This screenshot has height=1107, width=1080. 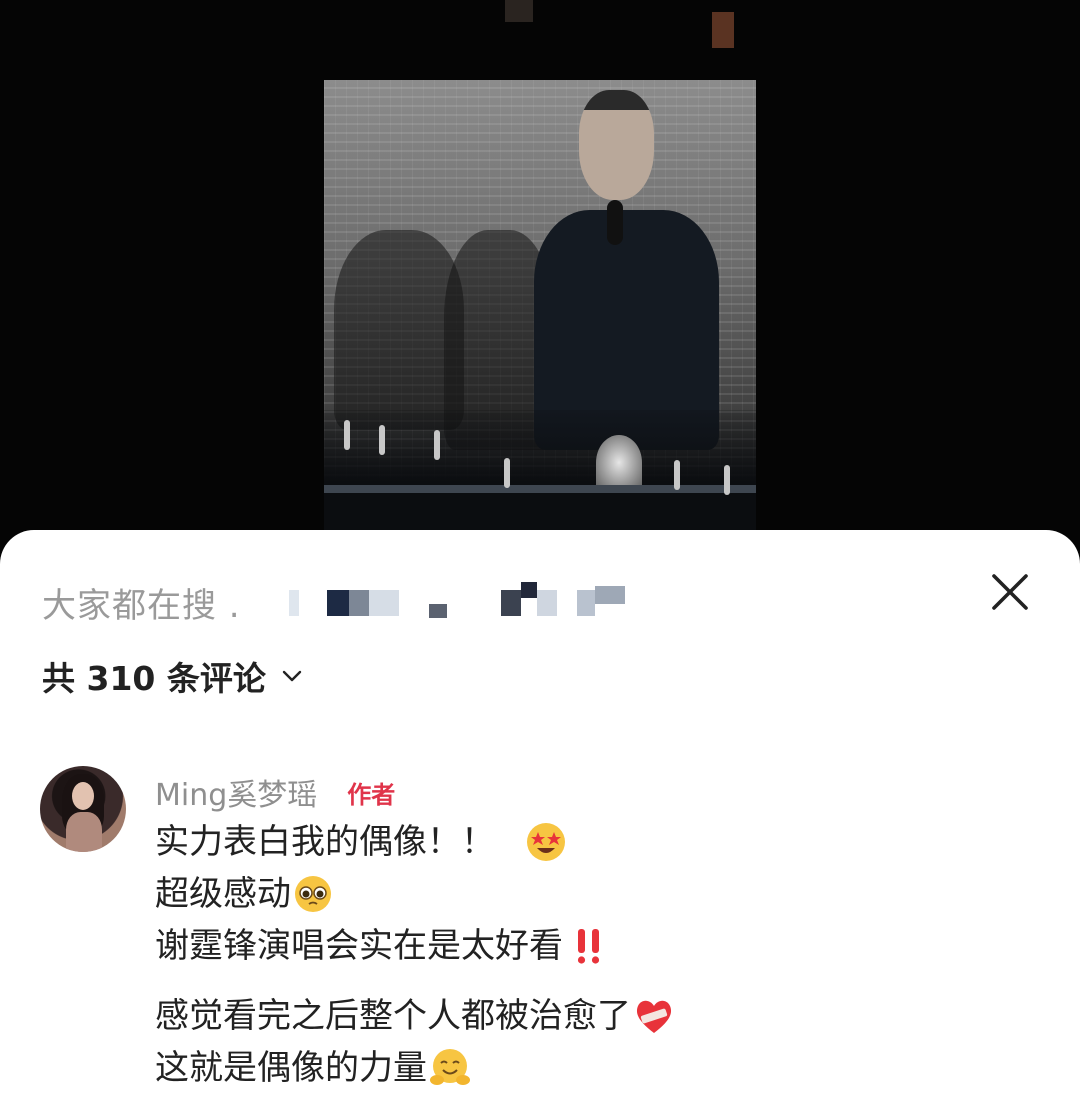 What do you see at coordinates (619, 462) in the screenshot?
I see `spotlight` at bounding box center [619, 462].